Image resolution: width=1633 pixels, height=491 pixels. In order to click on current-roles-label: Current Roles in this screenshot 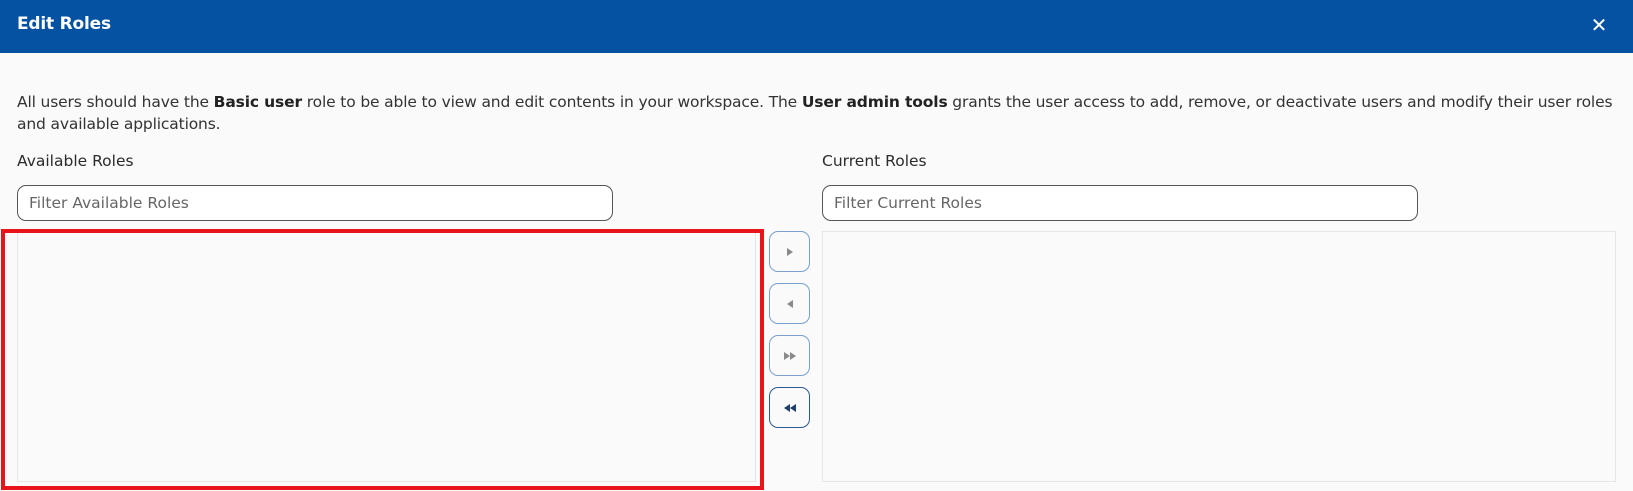, I will do `click(874, 161)`.